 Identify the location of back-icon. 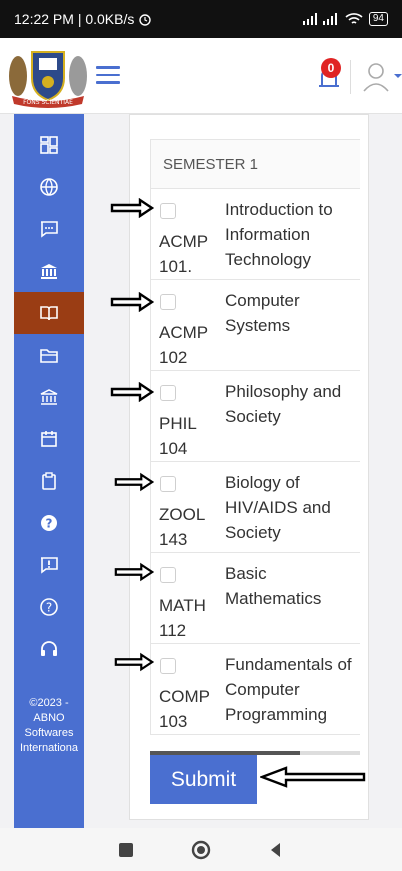
(276, 850).